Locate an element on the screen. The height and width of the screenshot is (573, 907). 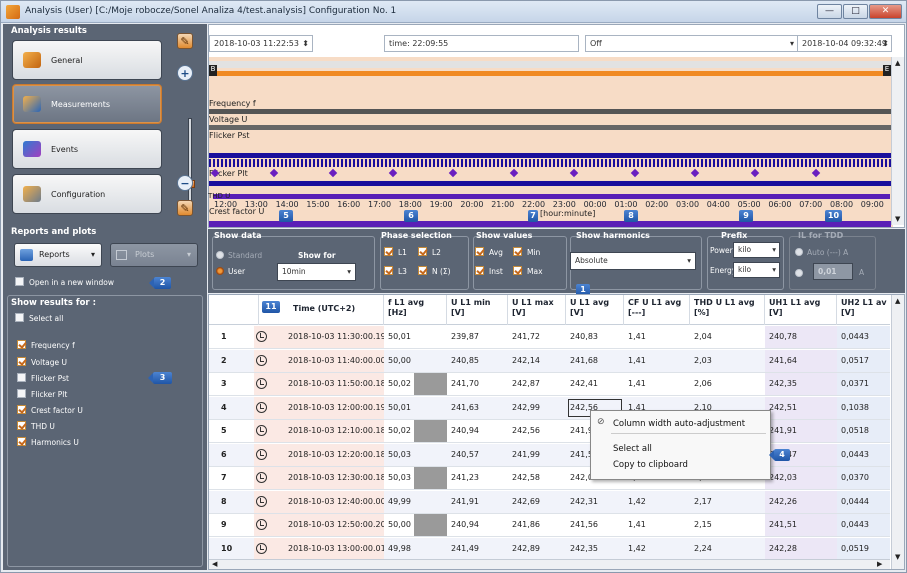
plots-button: Plots ▾ is located at coordinates (154, 255).